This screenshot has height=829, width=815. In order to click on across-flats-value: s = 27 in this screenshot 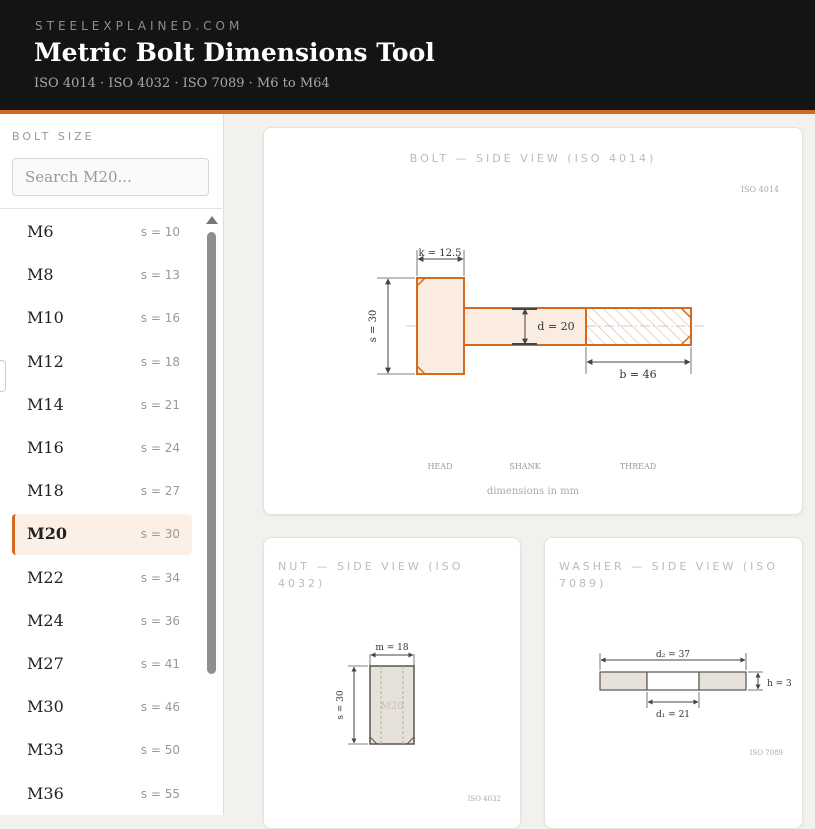, I will do `click(160, 491)`.